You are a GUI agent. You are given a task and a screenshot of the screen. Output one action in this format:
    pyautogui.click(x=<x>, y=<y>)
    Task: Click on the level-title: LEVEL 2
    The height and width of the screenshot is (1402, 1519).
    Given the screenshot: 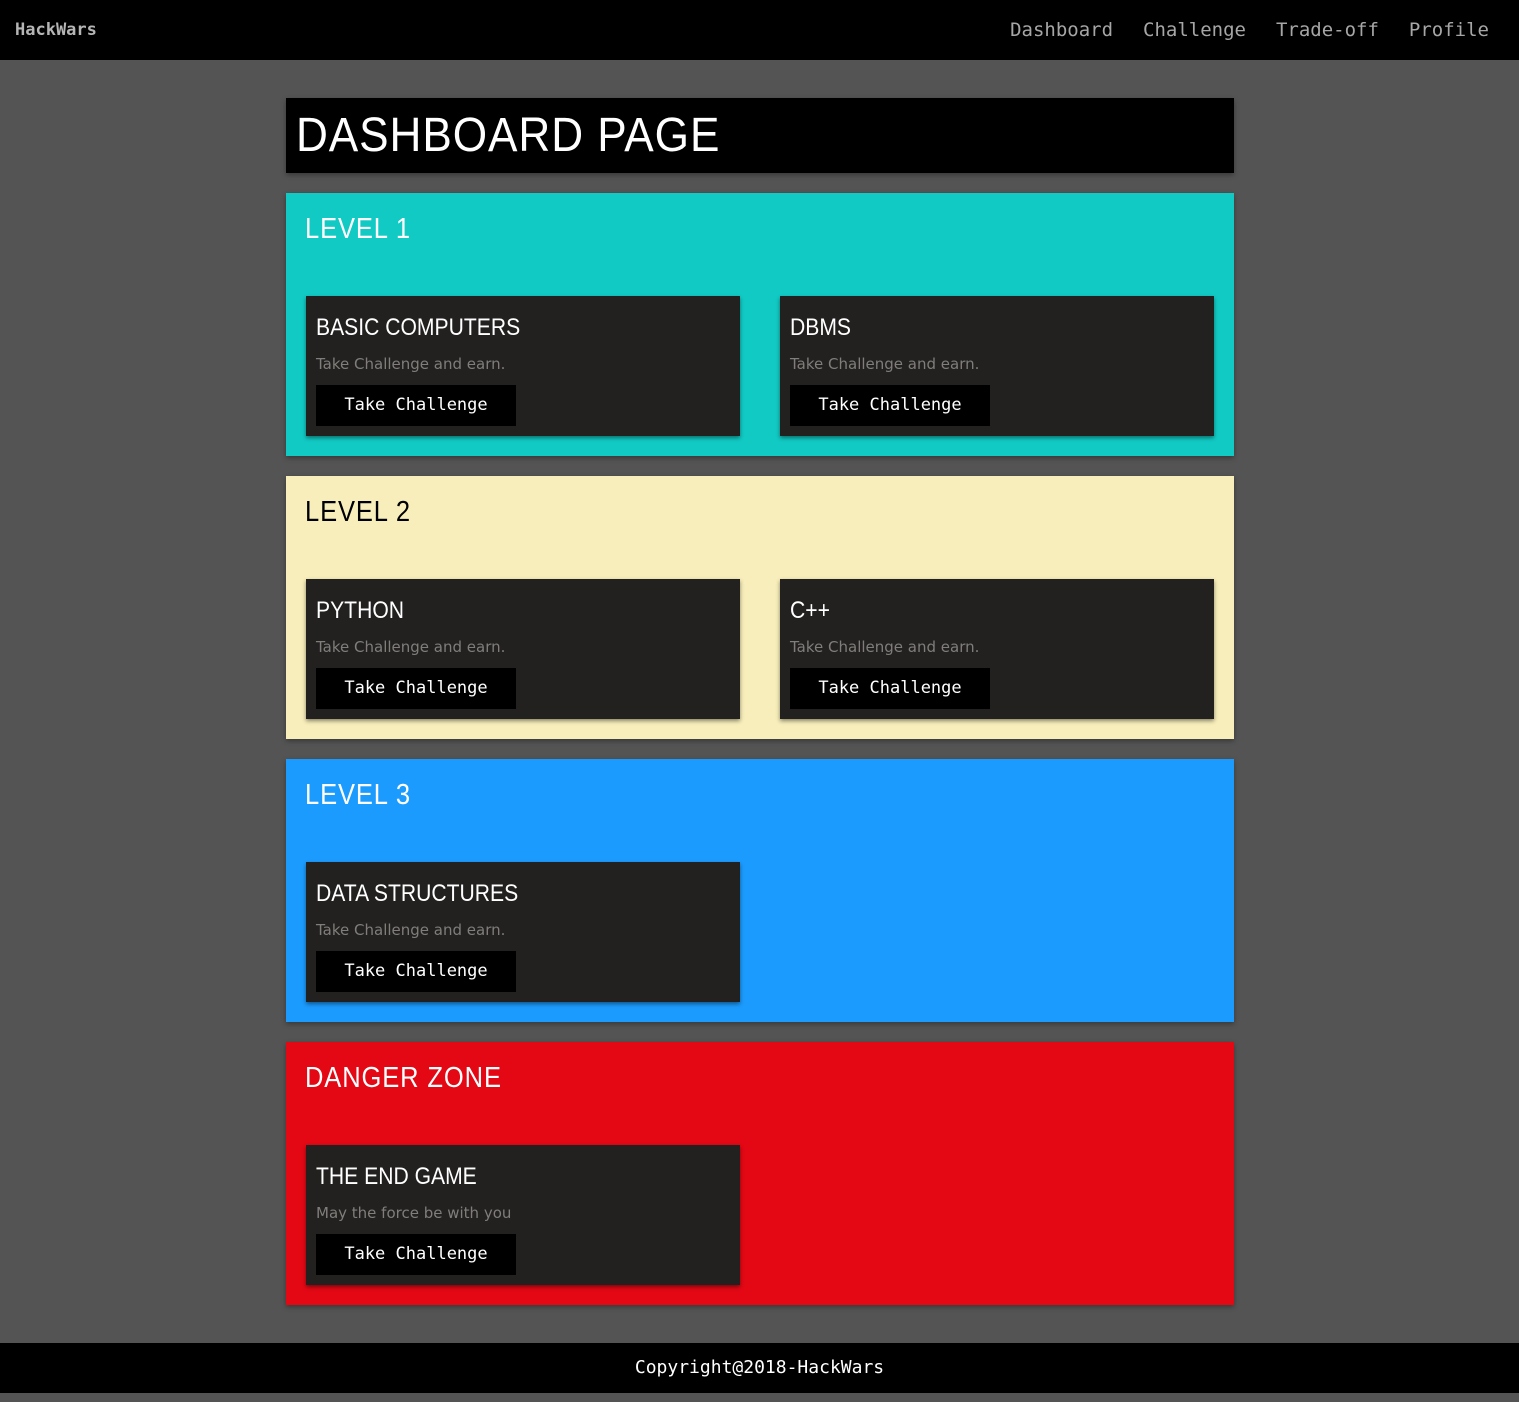 What is the action you would take?
    pyautogui.click(x=358, y=512)
    